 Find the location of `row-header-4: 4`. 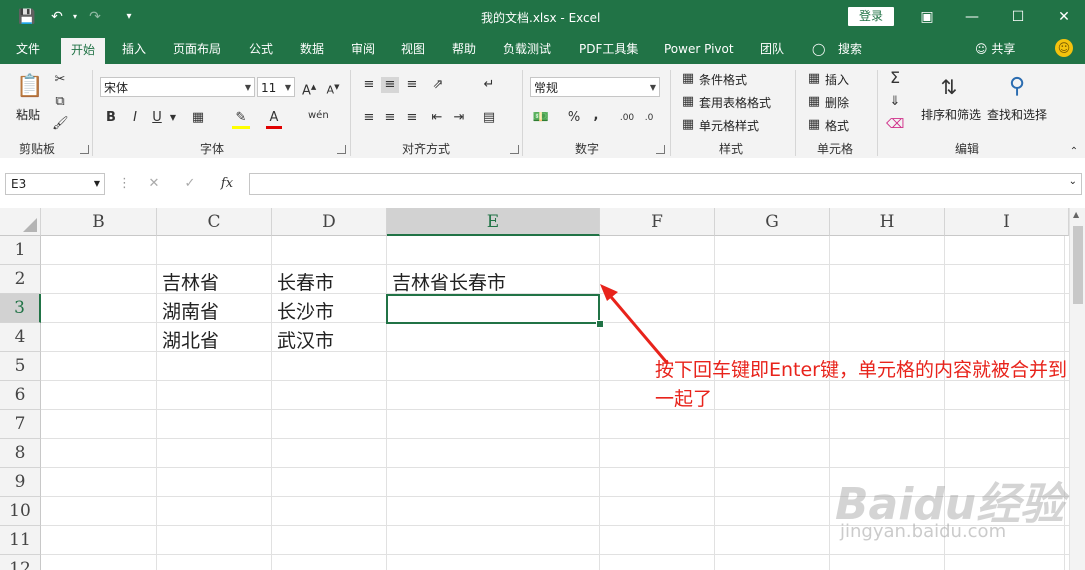

row-header-4: 4 is located at coordinates (20, 337).